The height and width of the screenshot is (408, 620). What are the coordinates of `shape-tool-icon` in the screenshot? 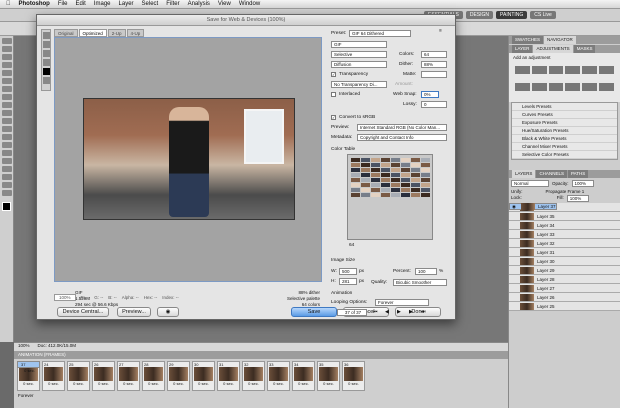 It's located at (6, 177).